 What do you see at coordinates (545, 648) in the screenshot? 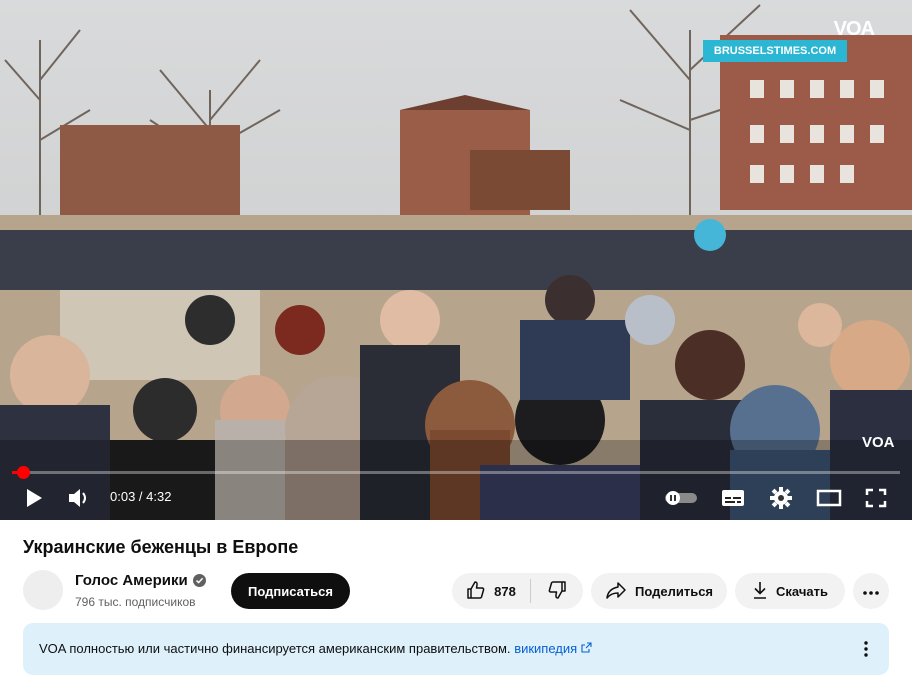
I see `wikipedia-link-label: википедия` at bounding box center [545, 648].